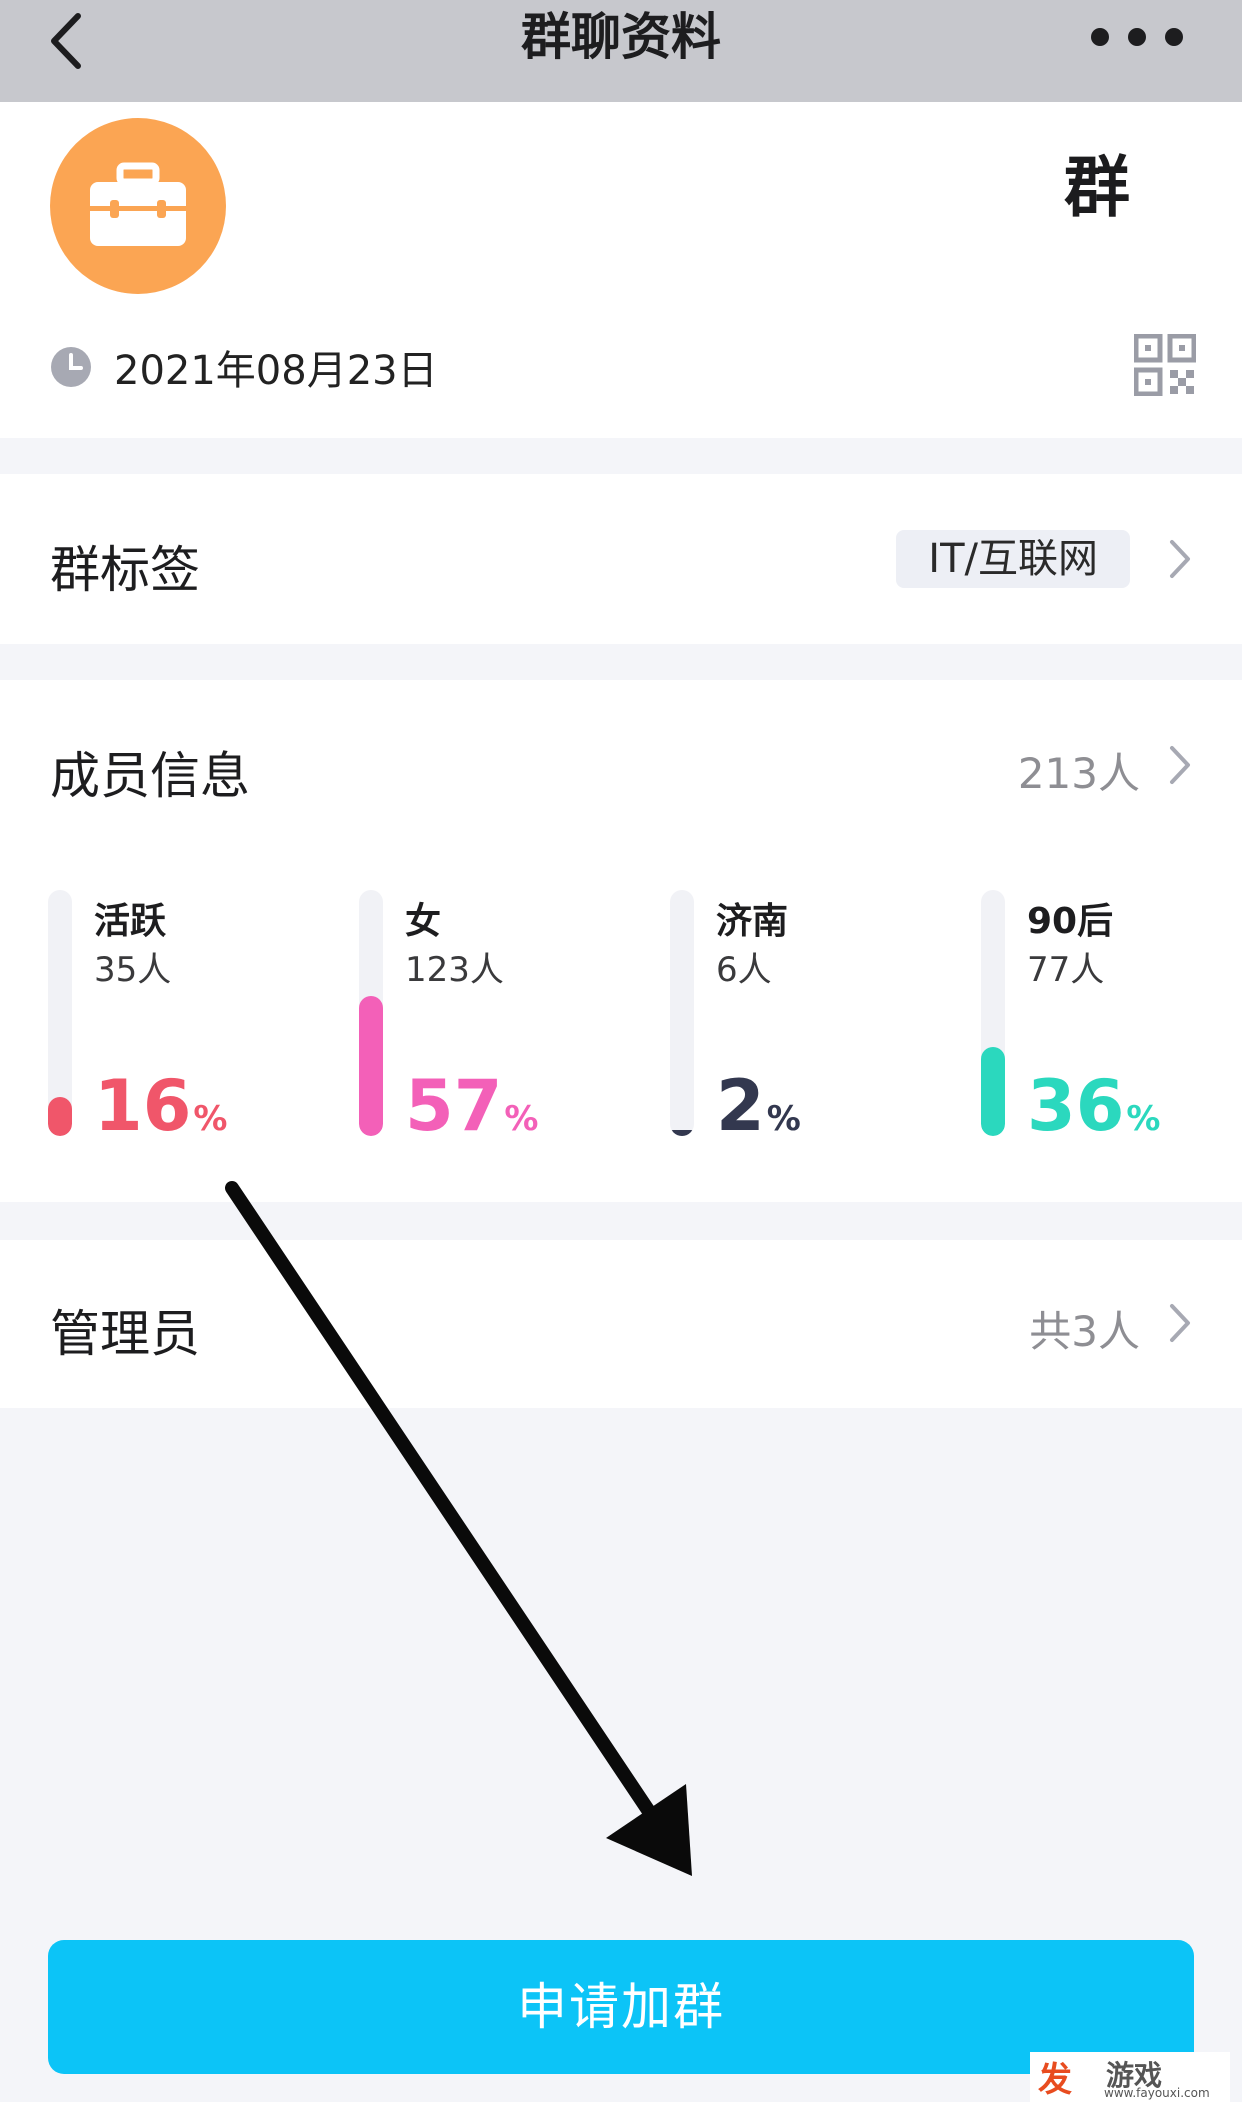 This screenshot has width=1242, height=2102. What do you see at coordinates (1097, 184) in the screenshot?
I see `group-name-tail: 群` at bounding box center [1097, 184].